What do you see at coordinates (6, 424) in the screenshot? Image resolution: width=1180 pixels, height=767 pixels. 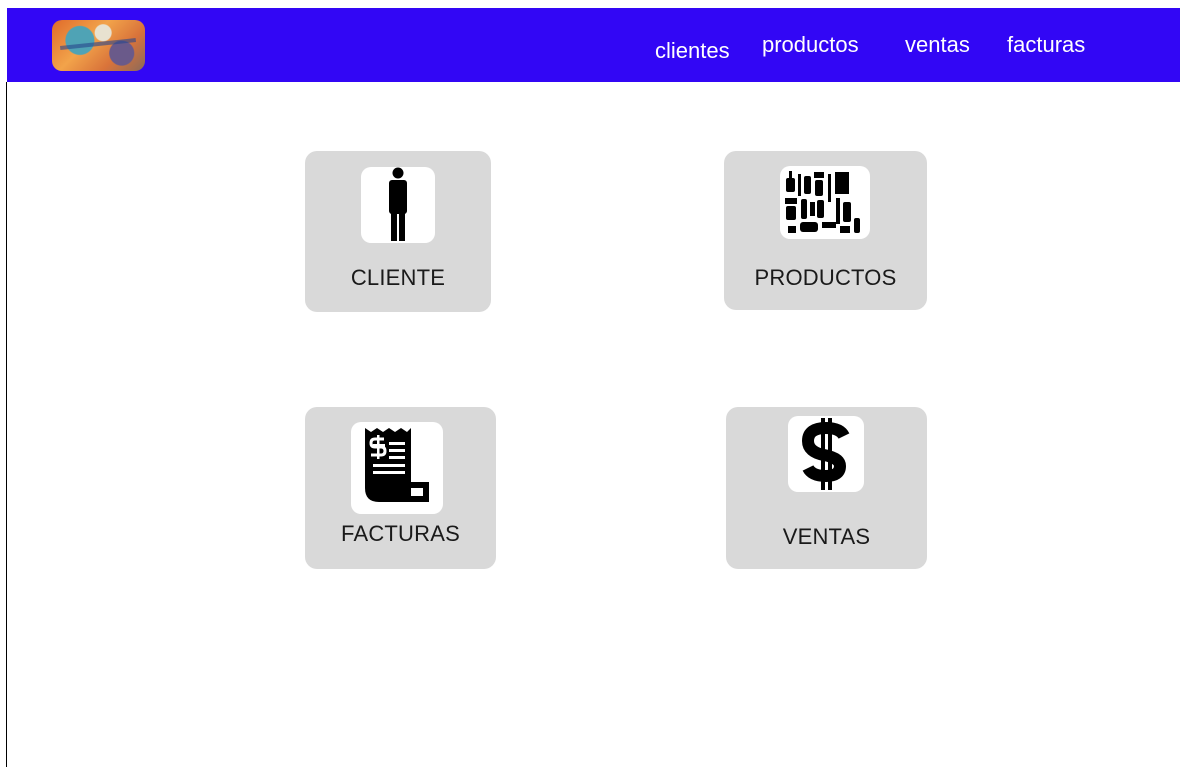 I see `page-border` at bounding box center [6, 424].